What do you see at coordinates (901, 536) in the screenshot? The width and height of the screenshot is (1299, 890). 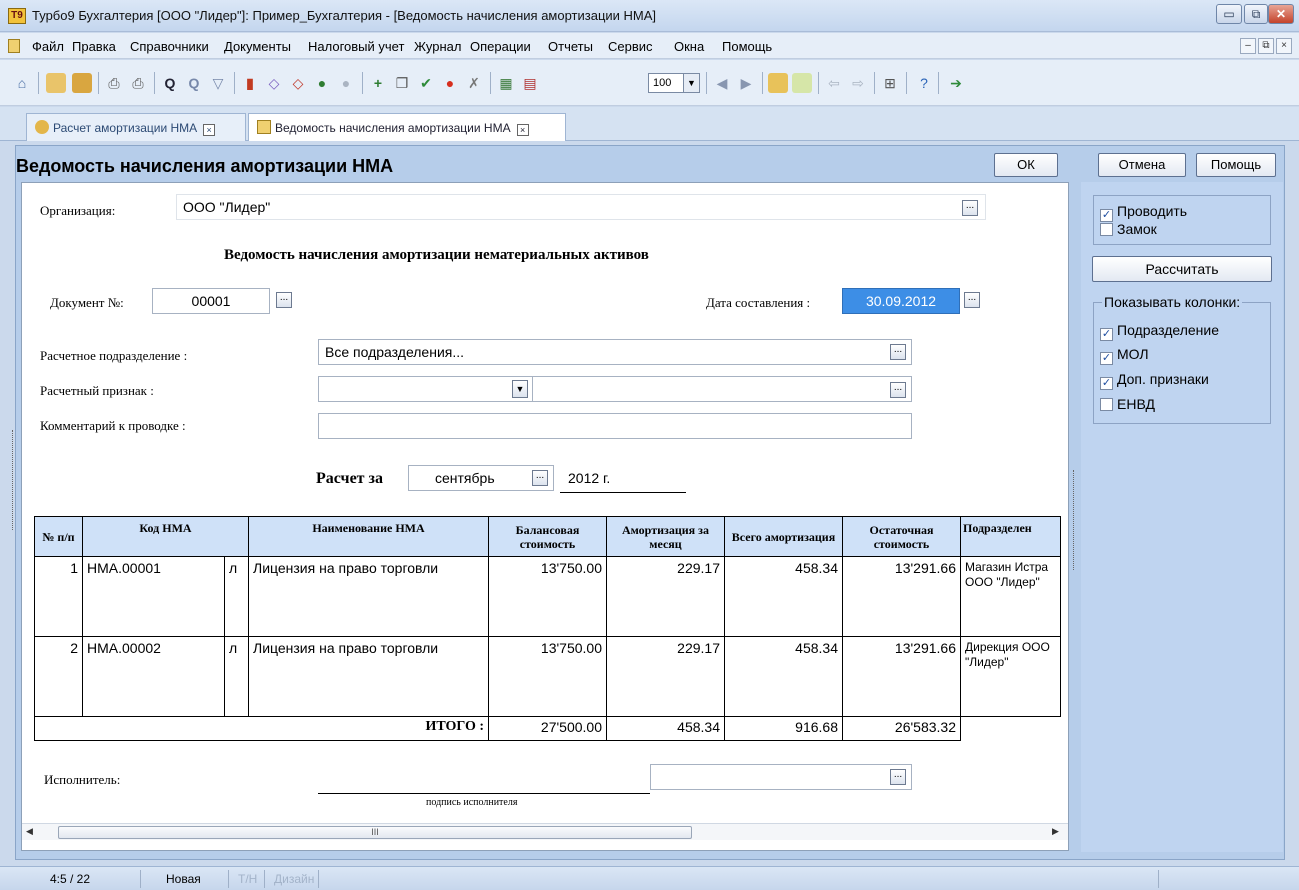 I see `header-residual: Остаточная стоимость` at bounding box center [901, 536].